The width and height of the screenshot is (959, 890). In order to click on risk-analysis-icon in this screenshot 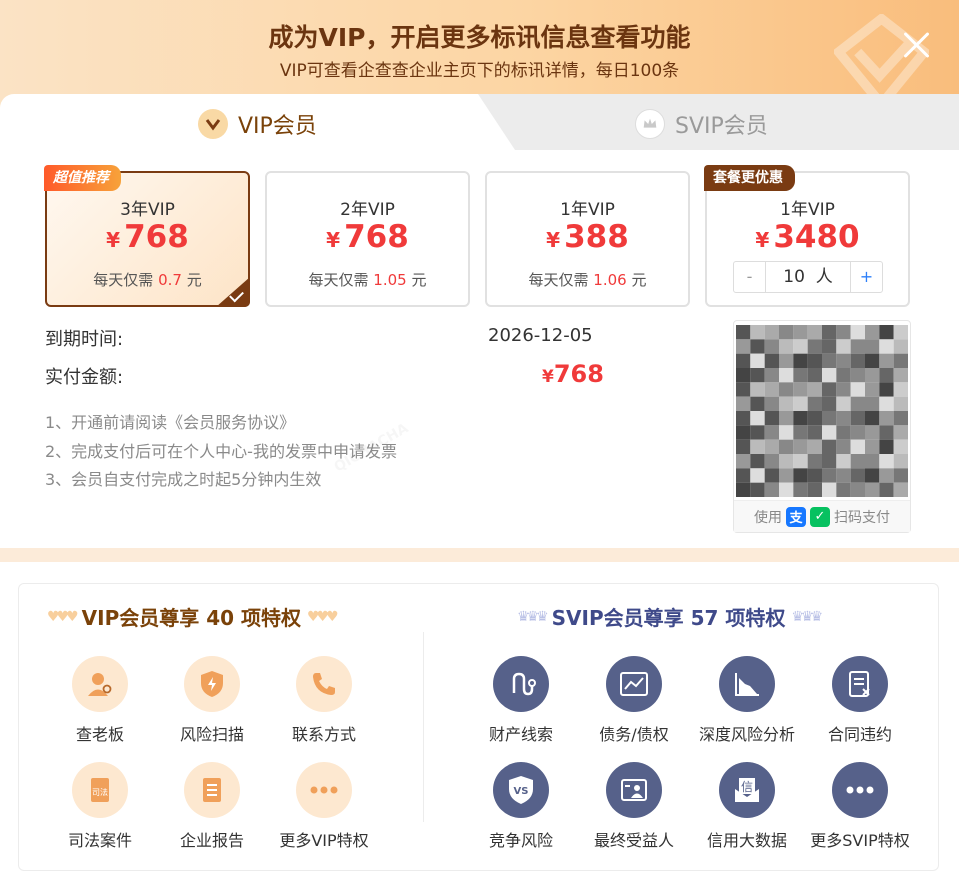, I will do `click(747, 684)`.